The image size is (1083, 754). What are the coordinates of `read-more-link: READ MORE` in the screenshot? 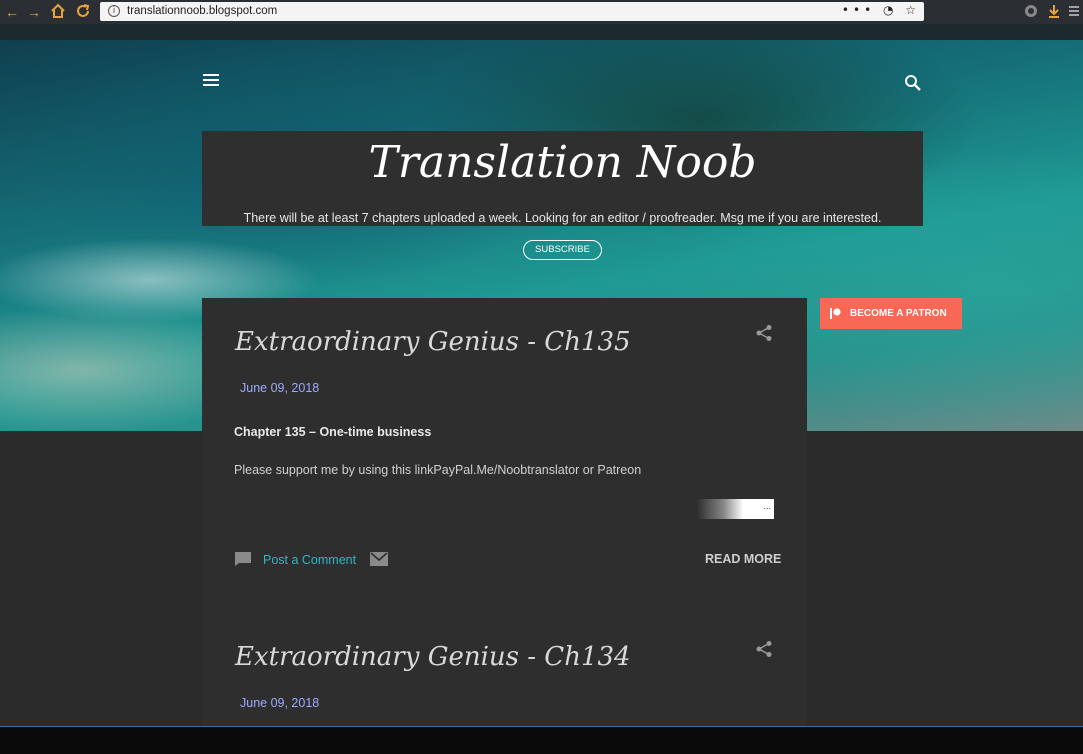 It's located at (743, 559).